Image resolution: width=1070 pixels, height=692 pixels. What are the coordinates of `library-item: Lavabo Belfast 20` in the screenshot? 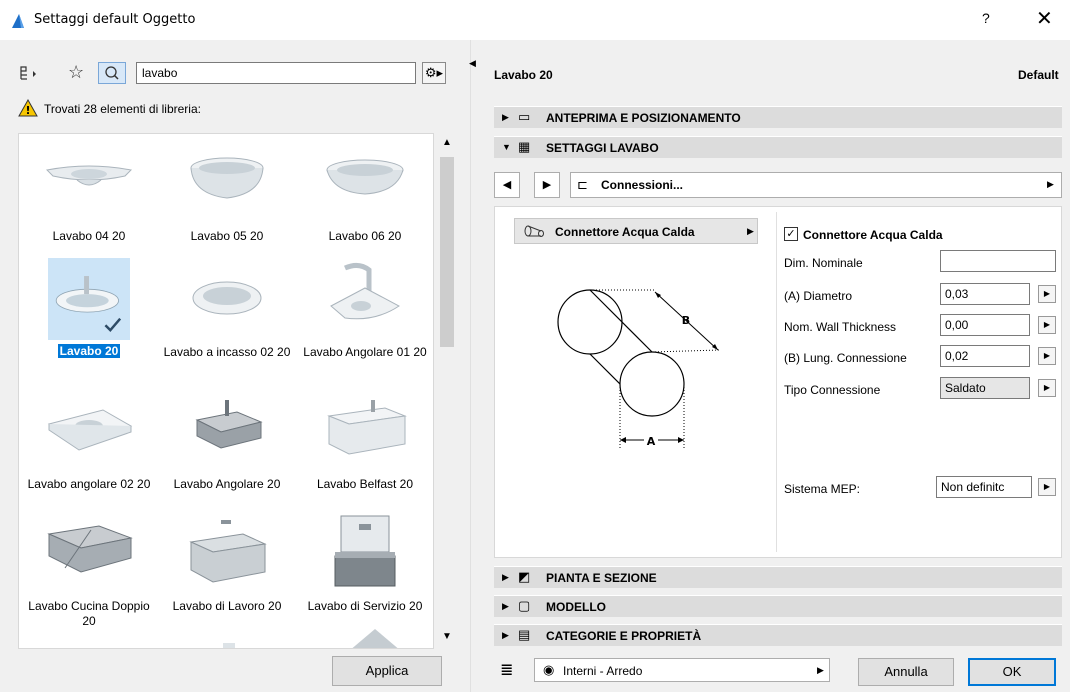 It's located at (365, 441).